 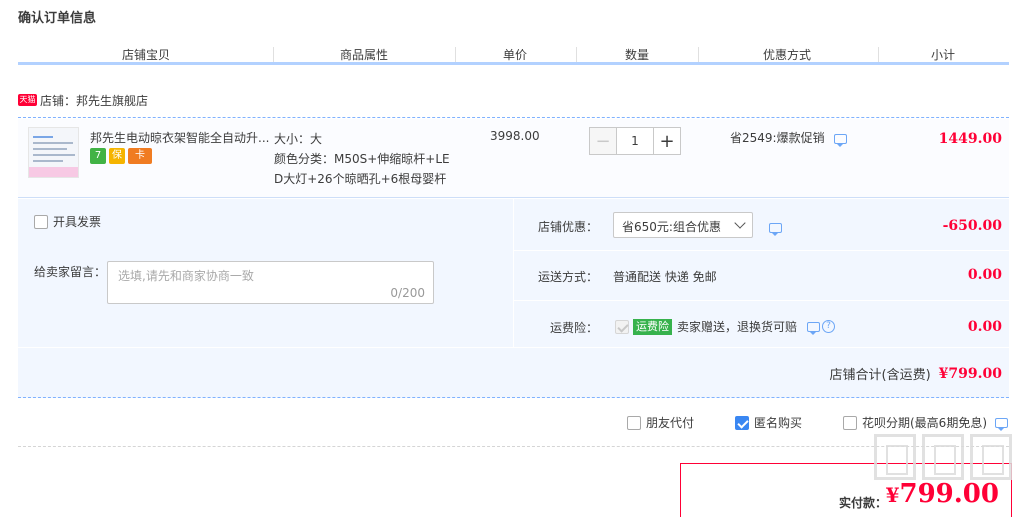 I want to click on col-shop-item: 店铺宝贝, so click(x=146, y=55).